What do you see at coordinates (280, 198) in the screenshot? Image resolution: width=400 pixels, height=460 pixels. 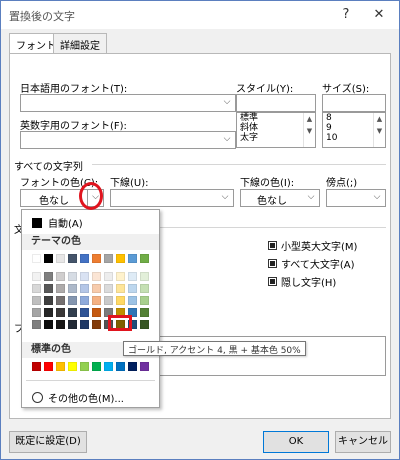 I see `underline-color-combo: 色なし ⌵` at bounding box center [280, 198].